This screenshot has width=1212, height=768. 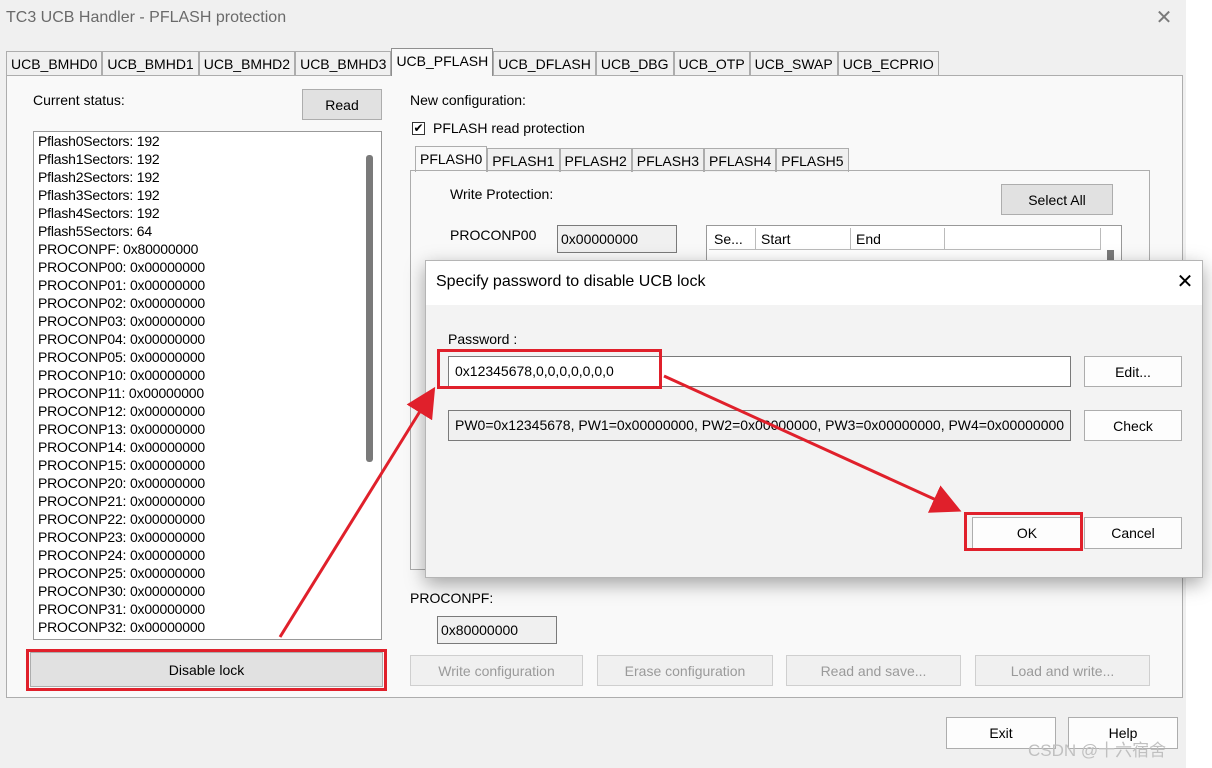 What do you see at coordinates (357, 512) in the screenshot?
I see `arrow-to-password` at bounding box center [357, 512].